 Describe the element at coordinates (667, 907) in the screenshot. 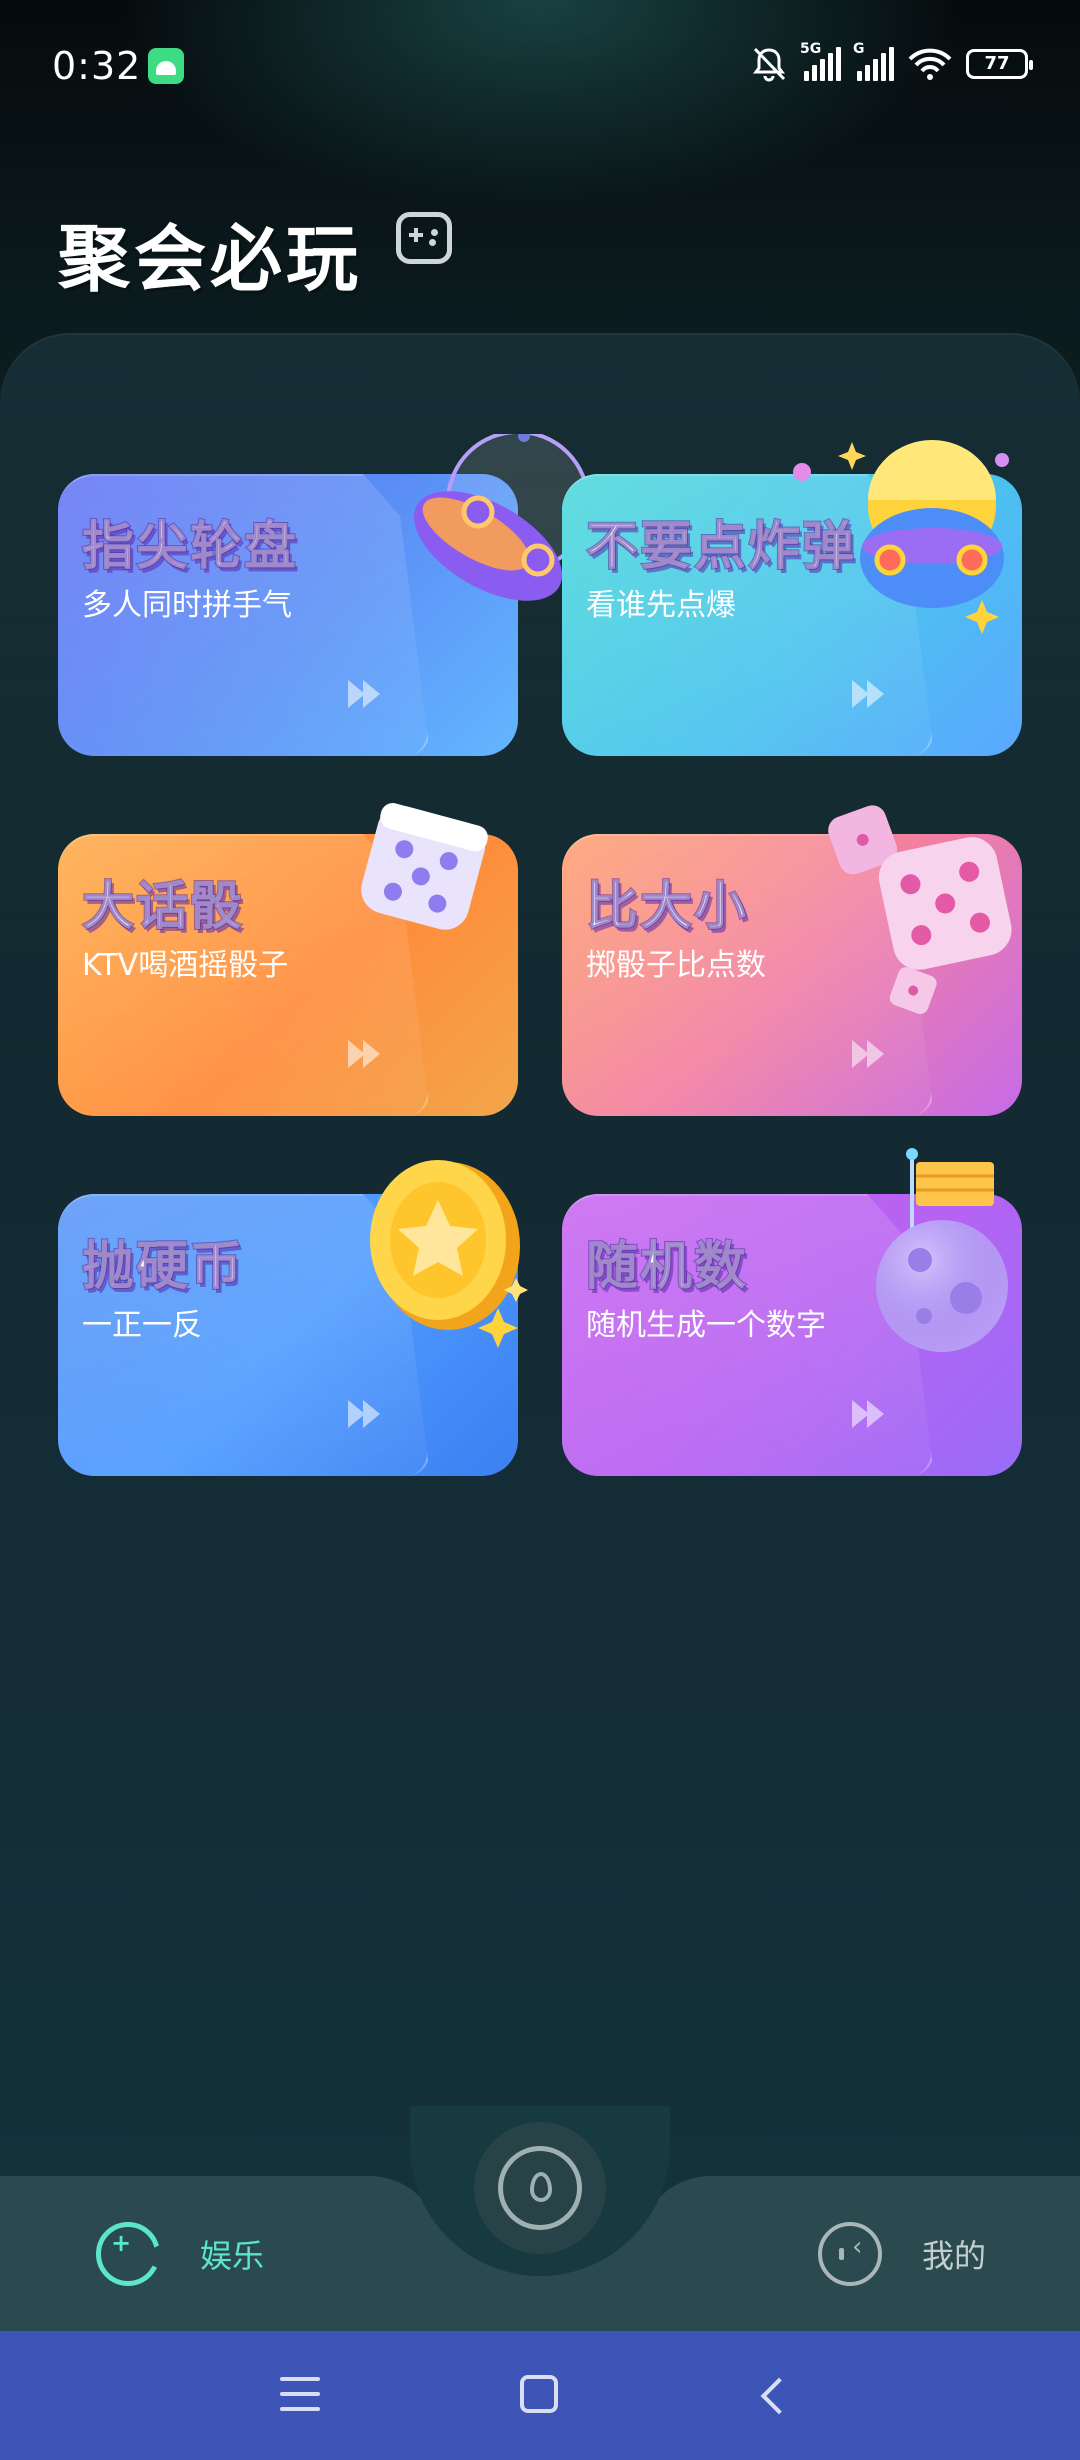

I see `game-title: 比大小` at that location.